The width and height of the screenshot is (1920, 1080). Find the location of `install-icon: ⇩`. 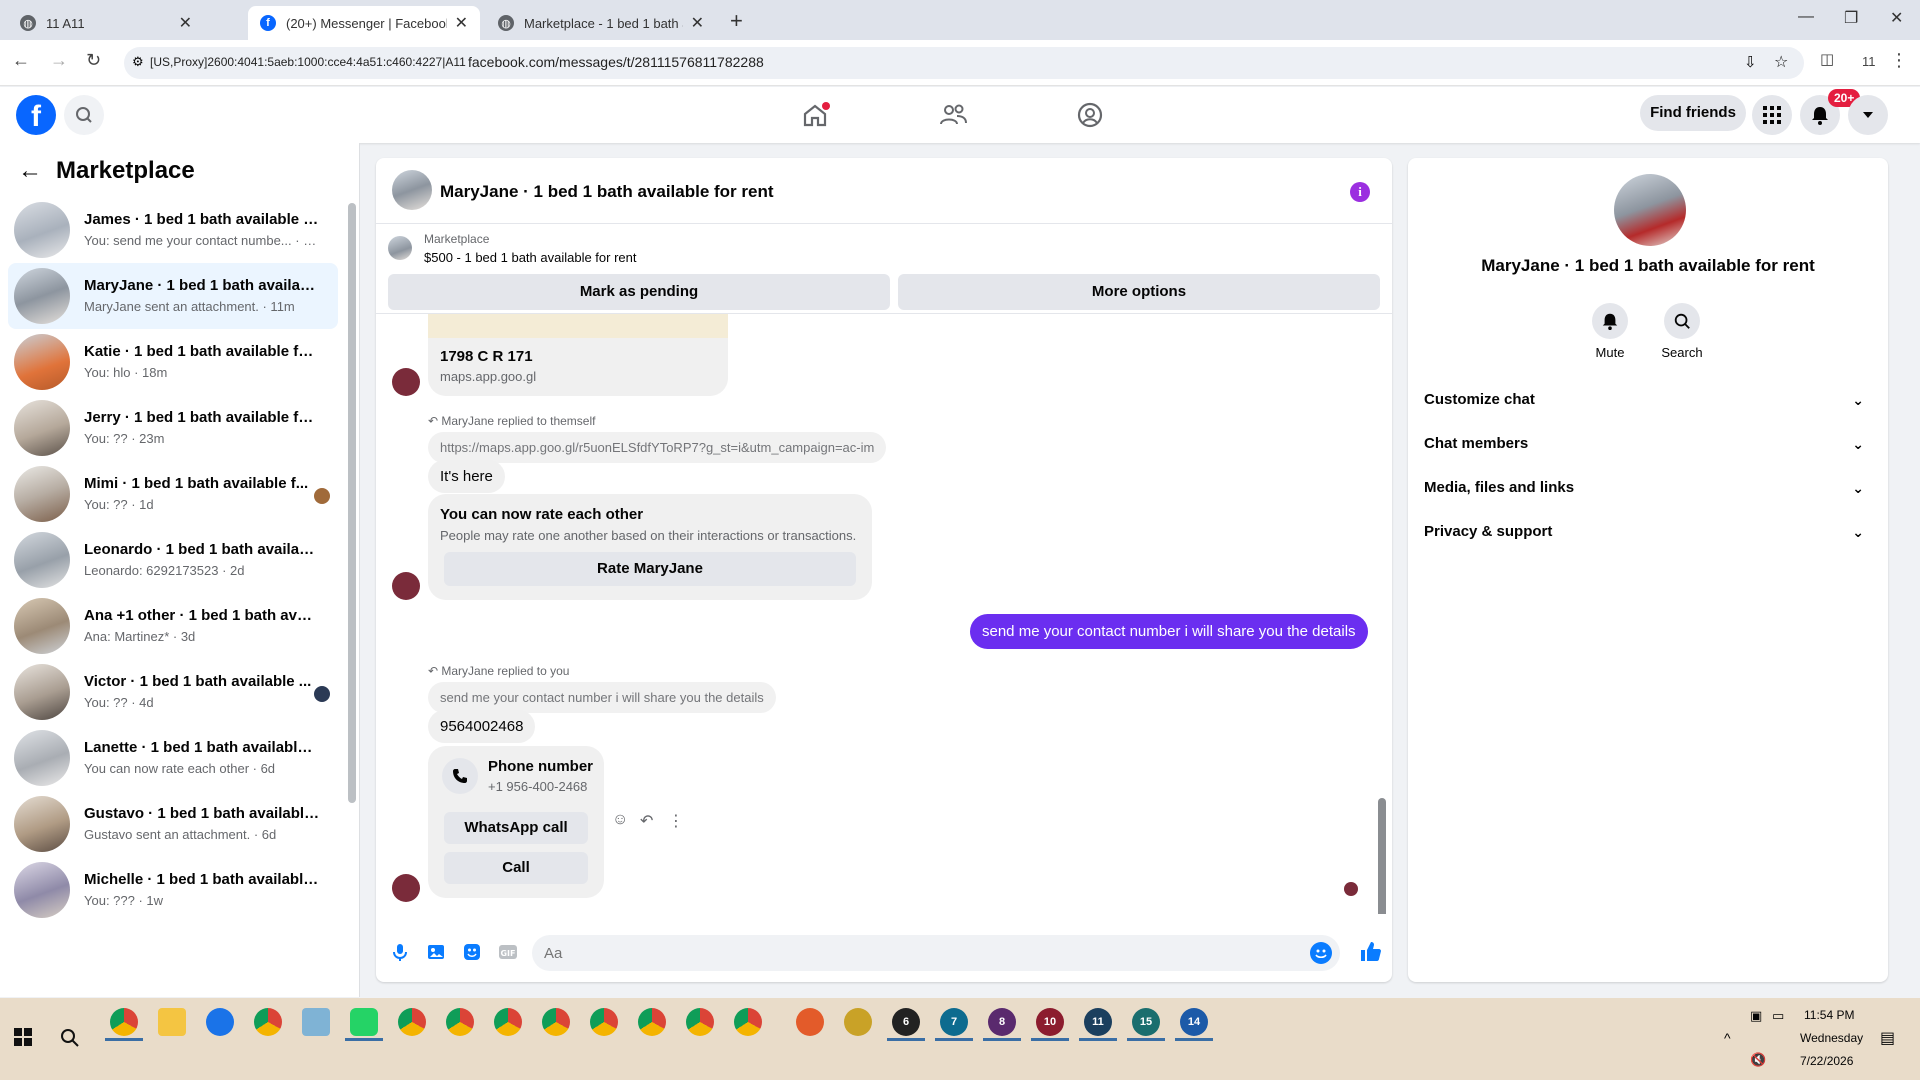

install-icon: ⇩ is located at coordinates (1750, 62).